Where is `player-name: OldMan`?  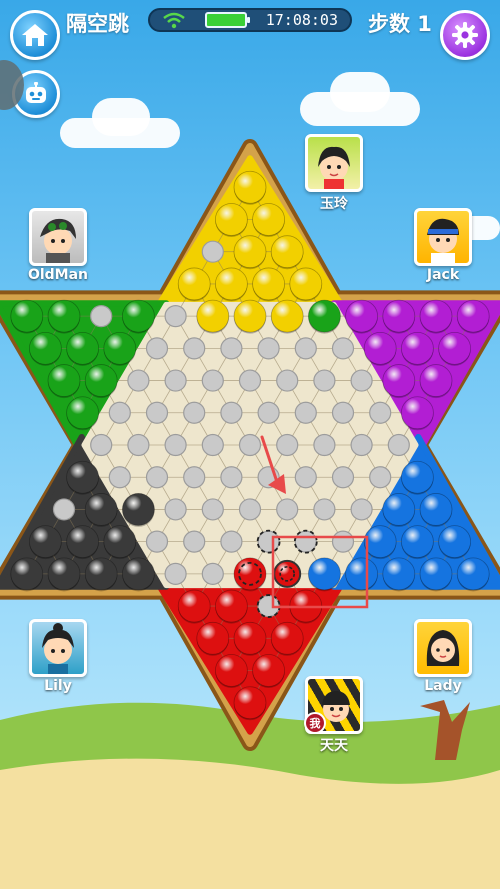 player-name: OldMan is located at coordinates (58, 275).